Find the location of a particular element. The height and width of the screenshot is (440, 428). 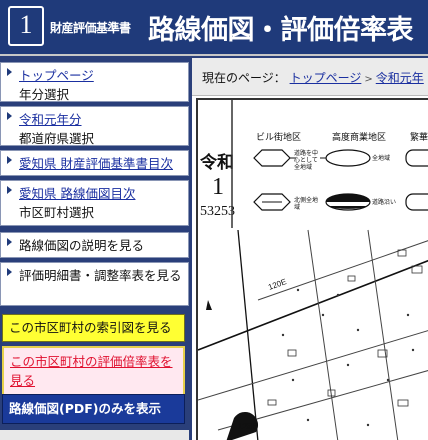

sidebar-item-map-help-label: 路線価図の説明を見る is located at coordinates (100, 245).